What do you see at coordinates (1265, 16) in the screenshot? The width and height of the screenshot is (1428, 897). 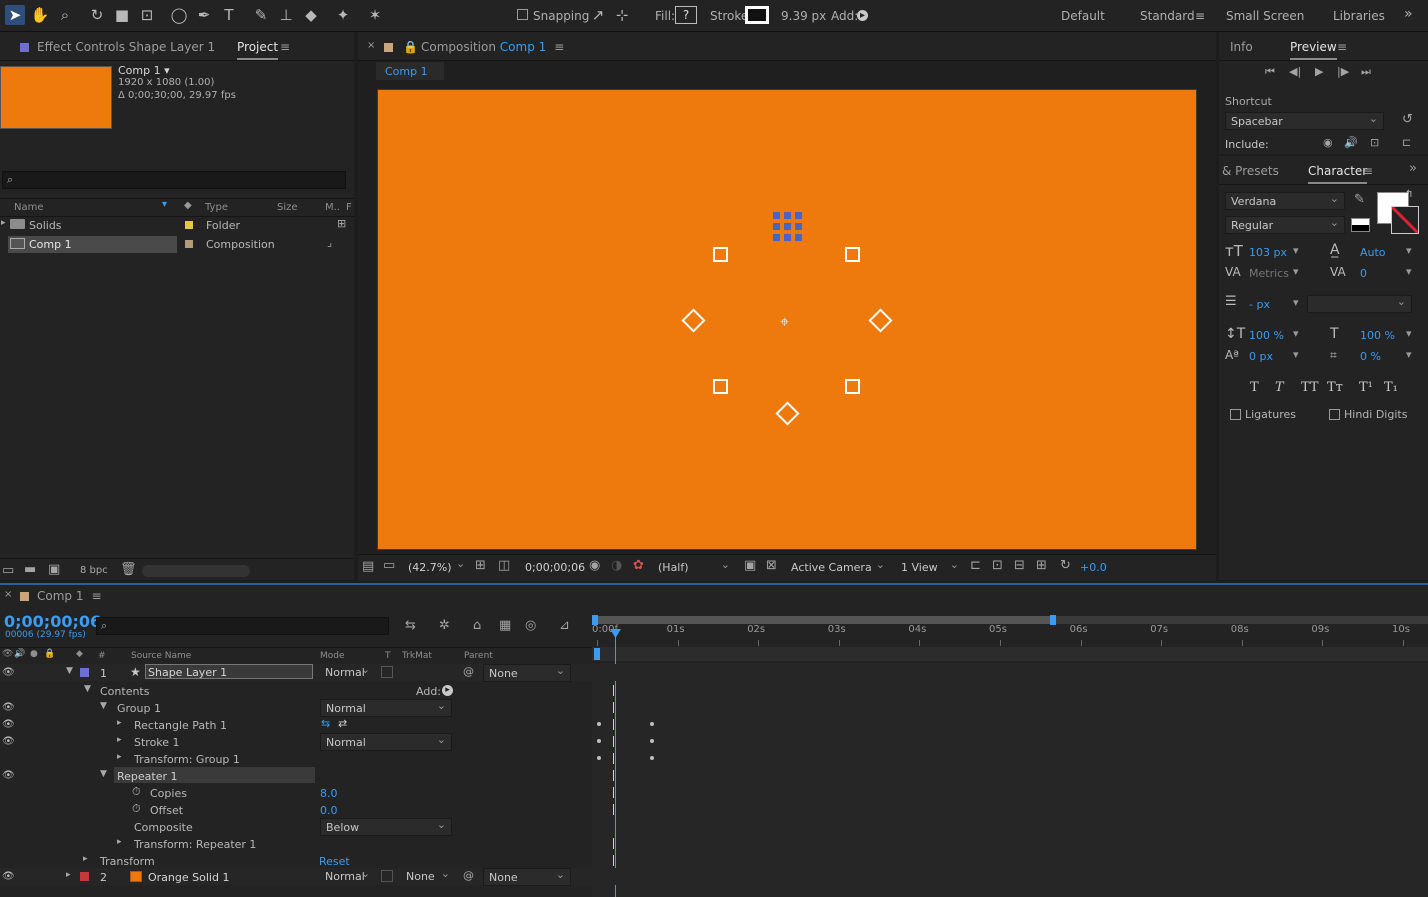 I see `workspace-small-screen: Small Screen` at bounding box center [1265, 16].